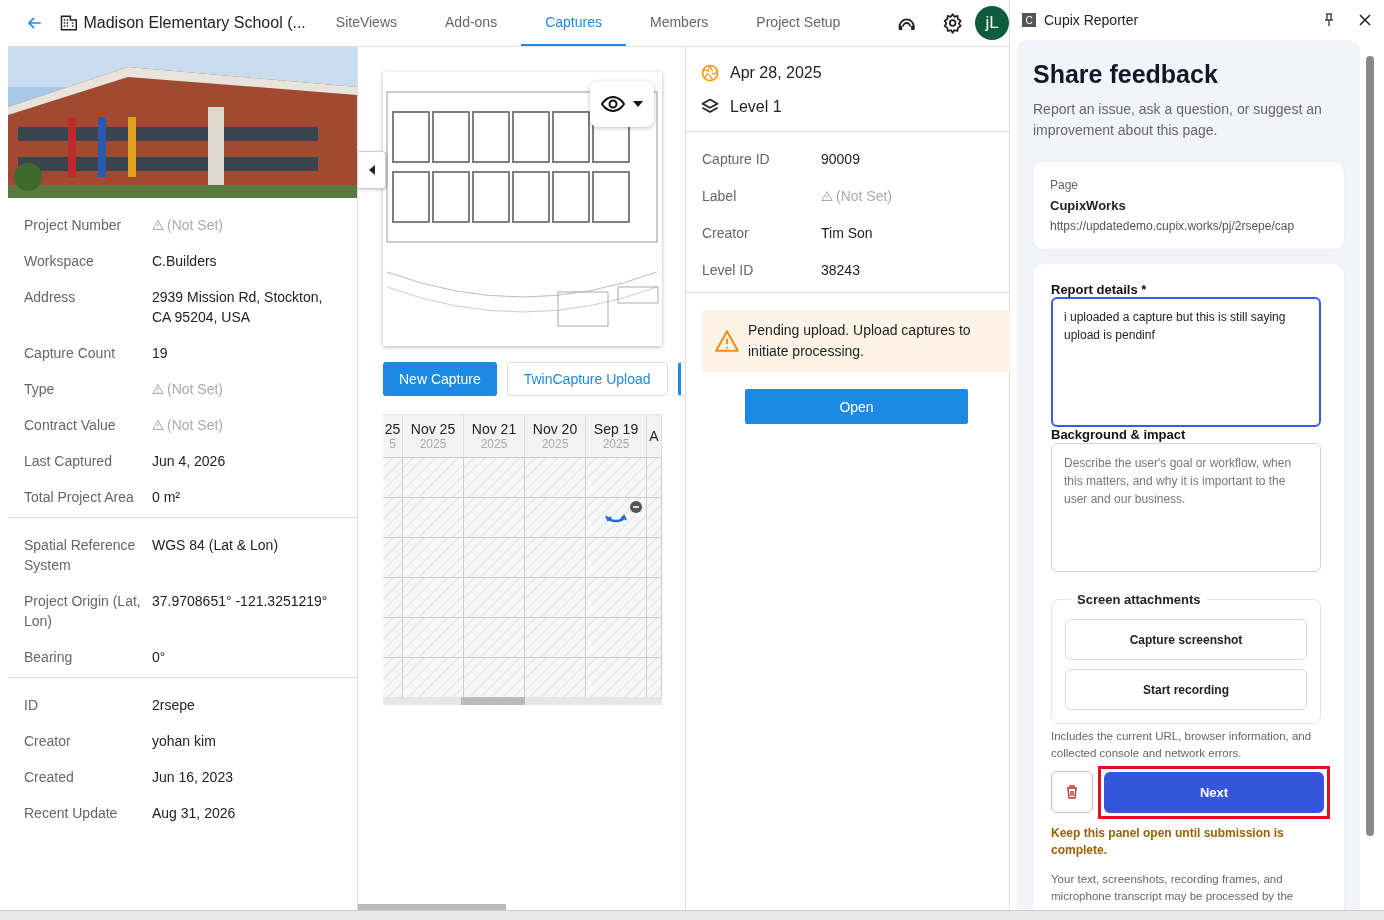 Image resolution: width=1384 pixels, height=920 pixels. Describe the element at coordinates (616, 435) in the screenshot. I see `date-column-header: Sep 19 2025` at that location.